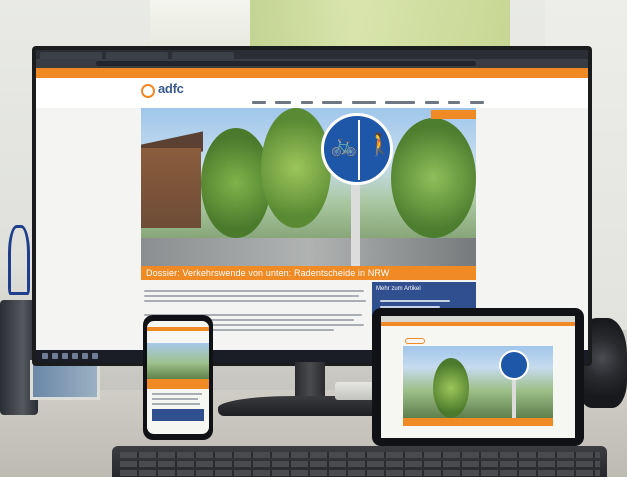  Describe the element at coordinates (514, 398) in the screenshot. I see `tablet-sign-pole` at that location.